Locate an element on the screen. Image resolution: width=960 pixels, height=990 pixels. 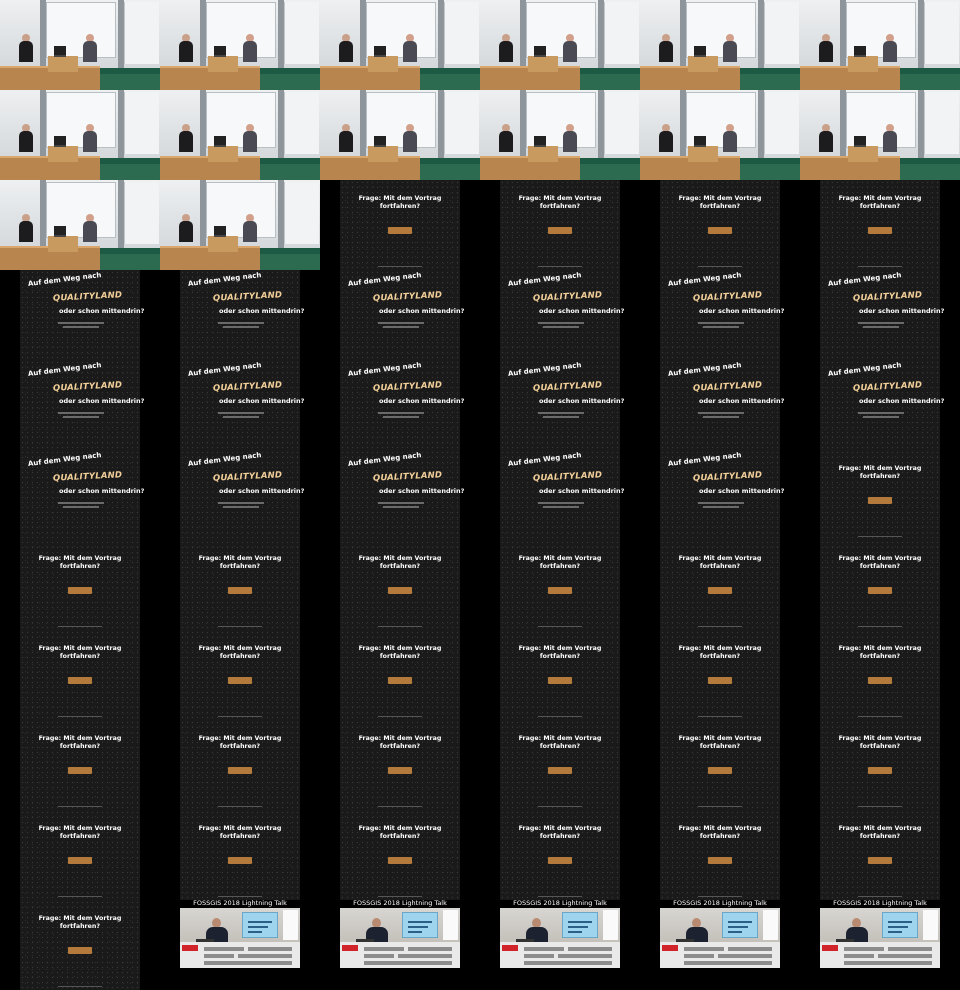
sidebar-panel is located at coordinates (290, 925).